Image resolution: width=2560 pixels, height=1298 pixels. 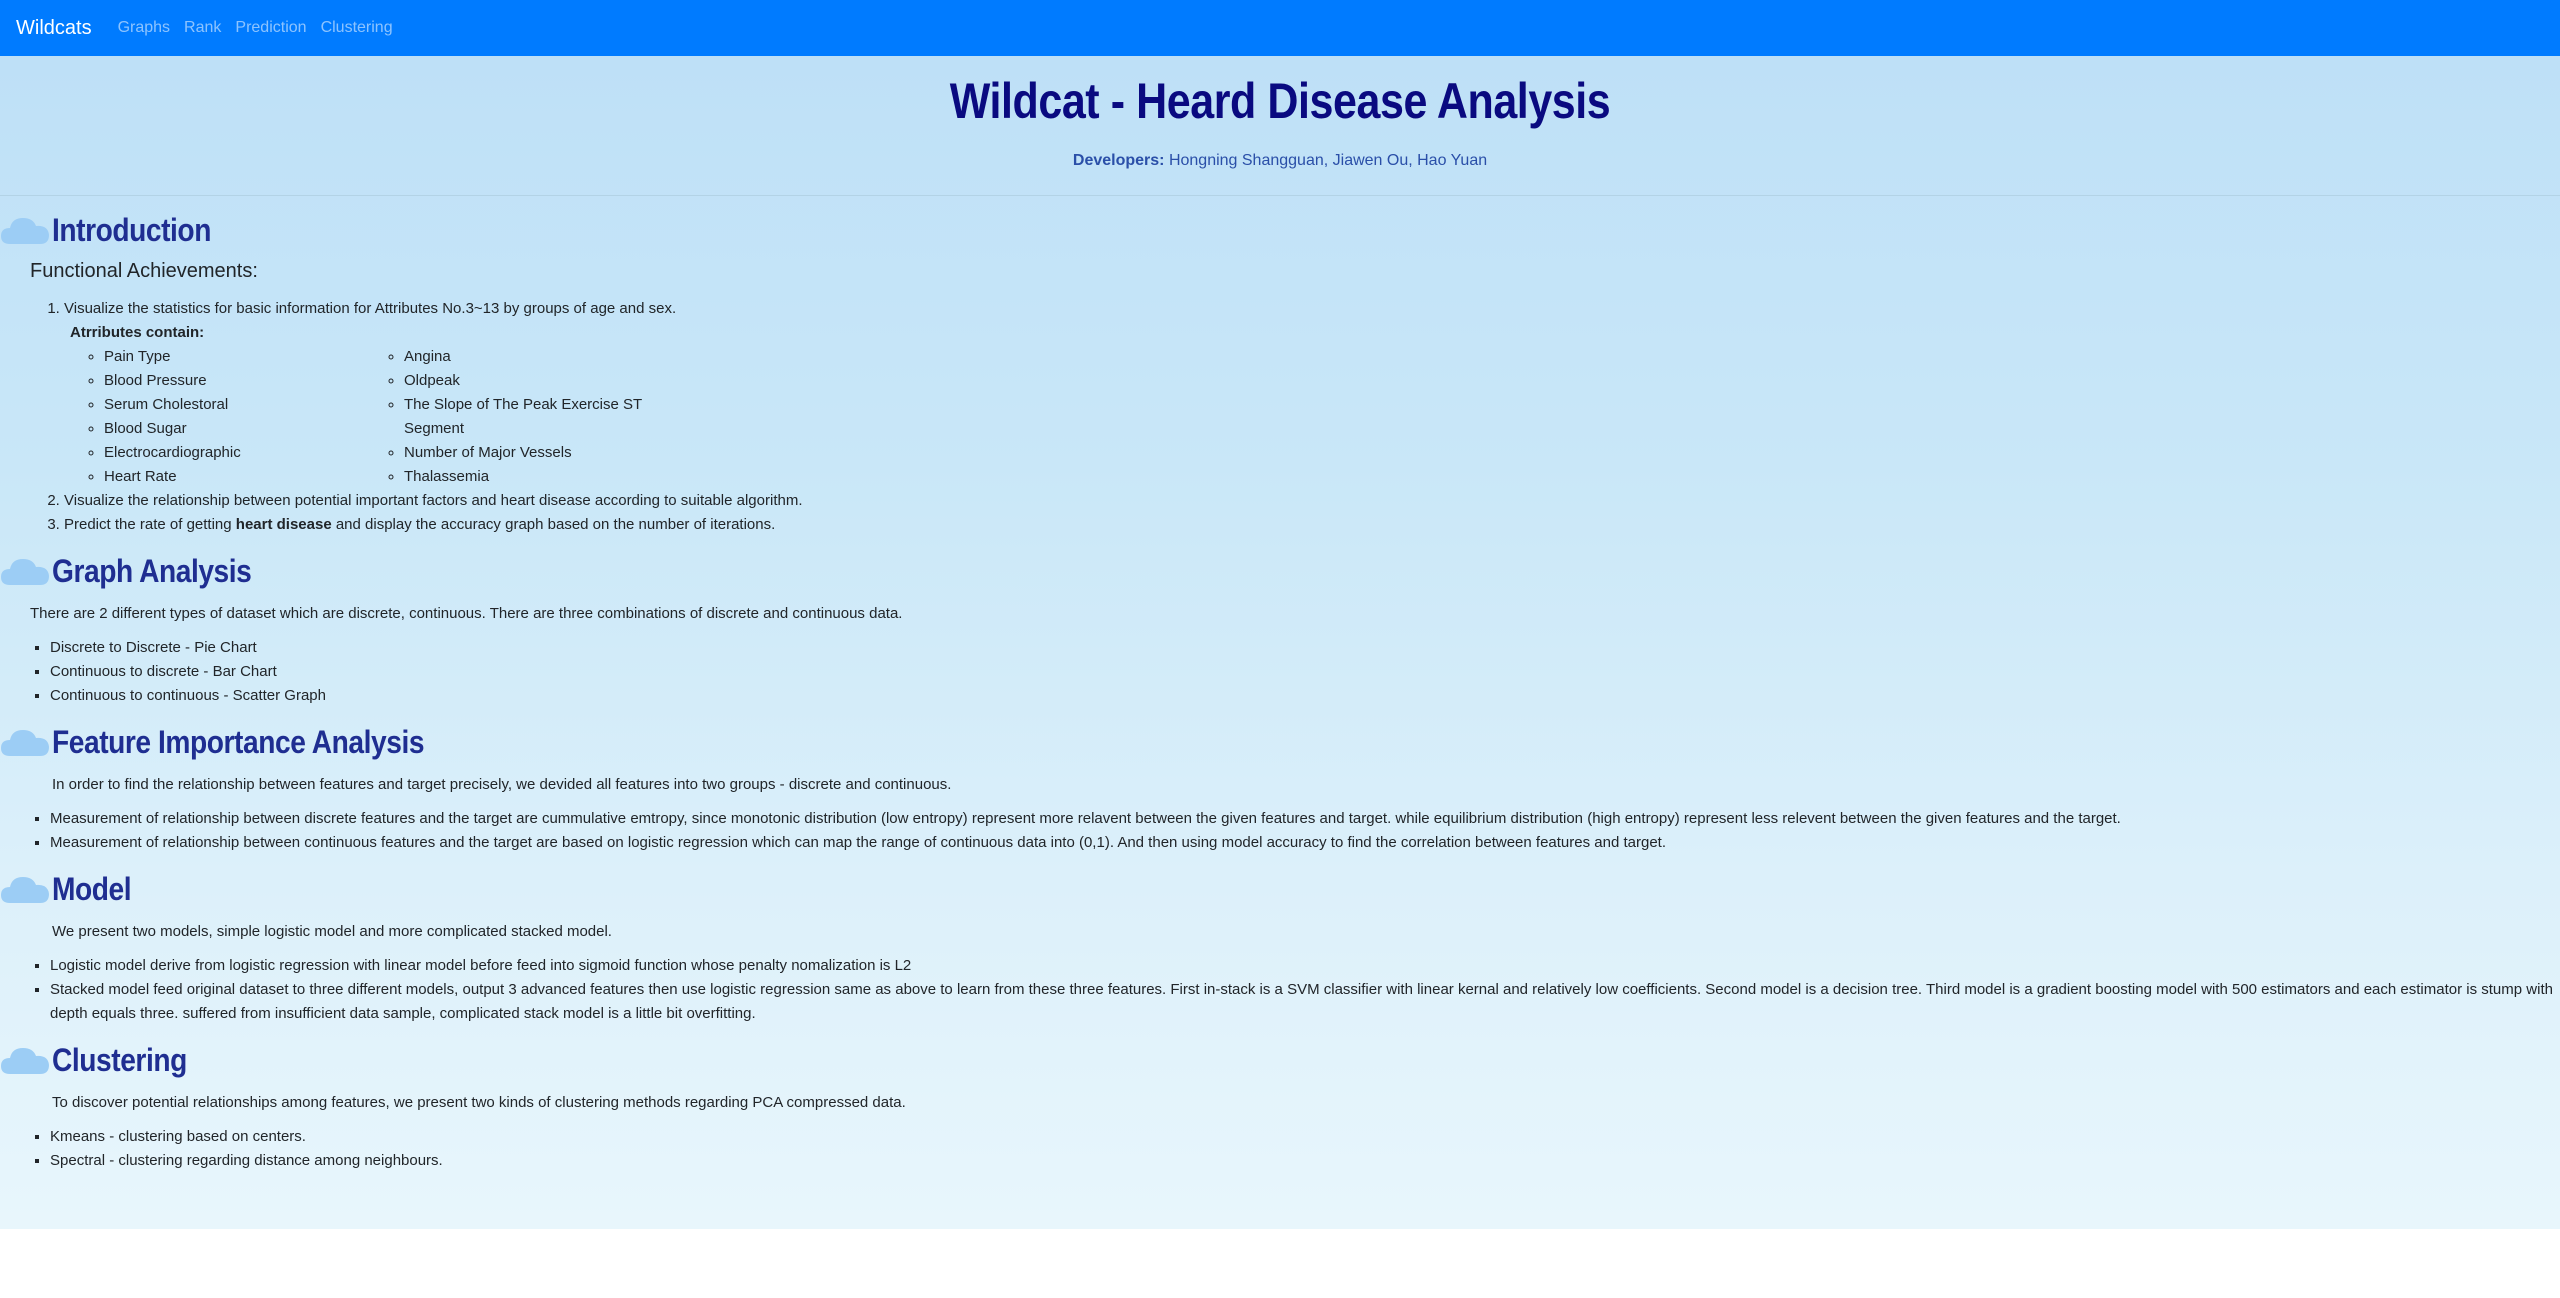 I want to click on section-title-introduction: Introduction, so click(x=131, y=229).